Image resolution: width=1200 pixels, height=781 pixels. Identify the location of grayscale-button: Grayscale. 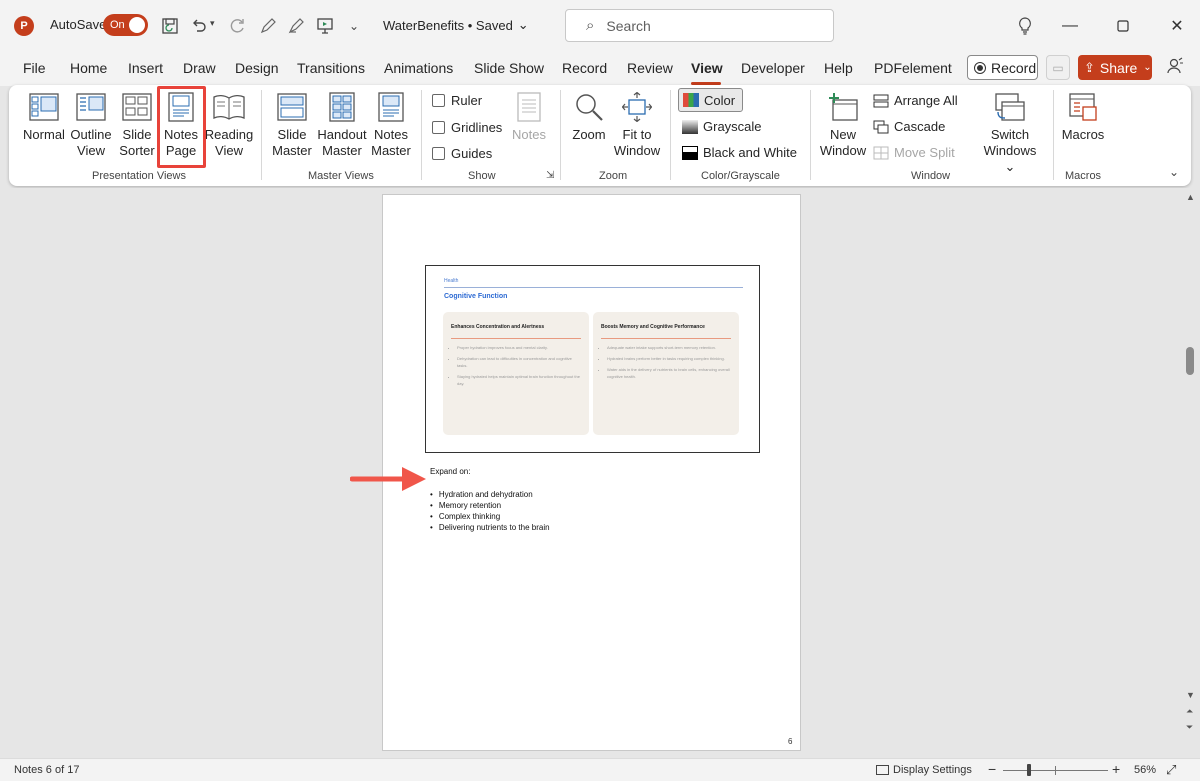
(722, 126).